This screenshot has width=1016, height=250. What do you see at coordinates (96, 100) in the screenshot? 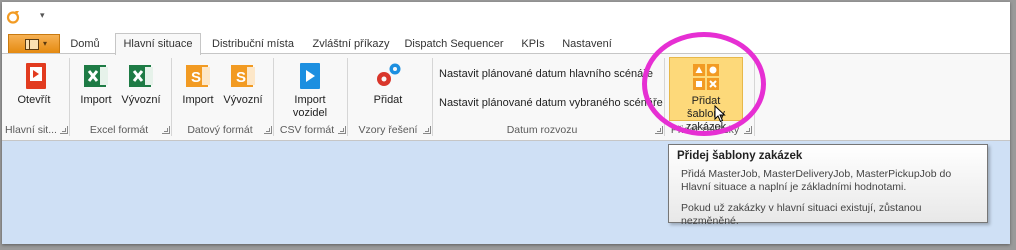
I see `excel-import-label: Import` at bounding box center [96, 100].